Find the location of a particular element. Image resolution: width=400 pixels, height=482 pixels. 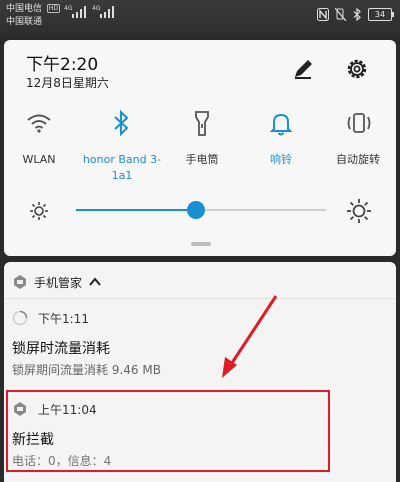

notification-body: 锁屏期间流量消耗 9.46 MB is located at coordinates (86, 369).